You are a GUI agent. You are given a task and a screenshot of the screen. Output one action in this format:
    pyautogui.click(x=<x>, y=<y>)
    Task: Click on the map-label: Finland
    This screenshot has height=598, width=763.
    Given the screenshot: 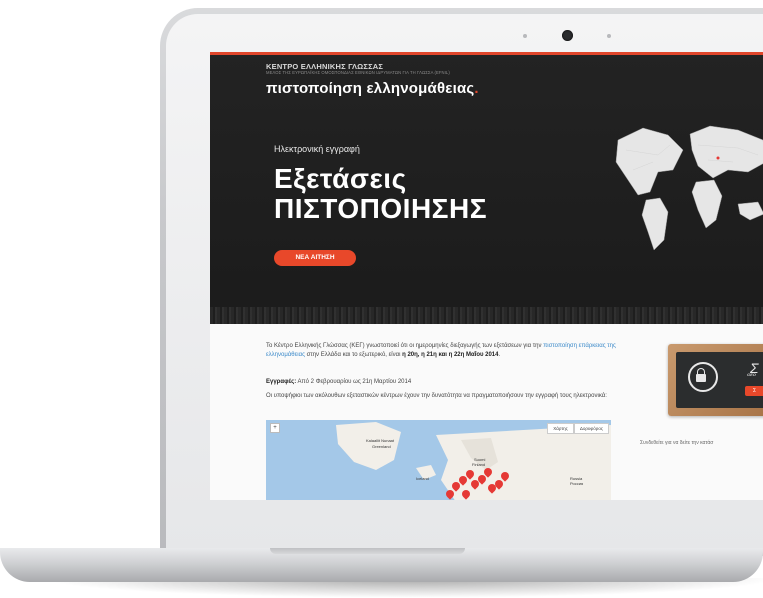 What is the action you would take?
    pyautogui.click(x=479, y=464)
    